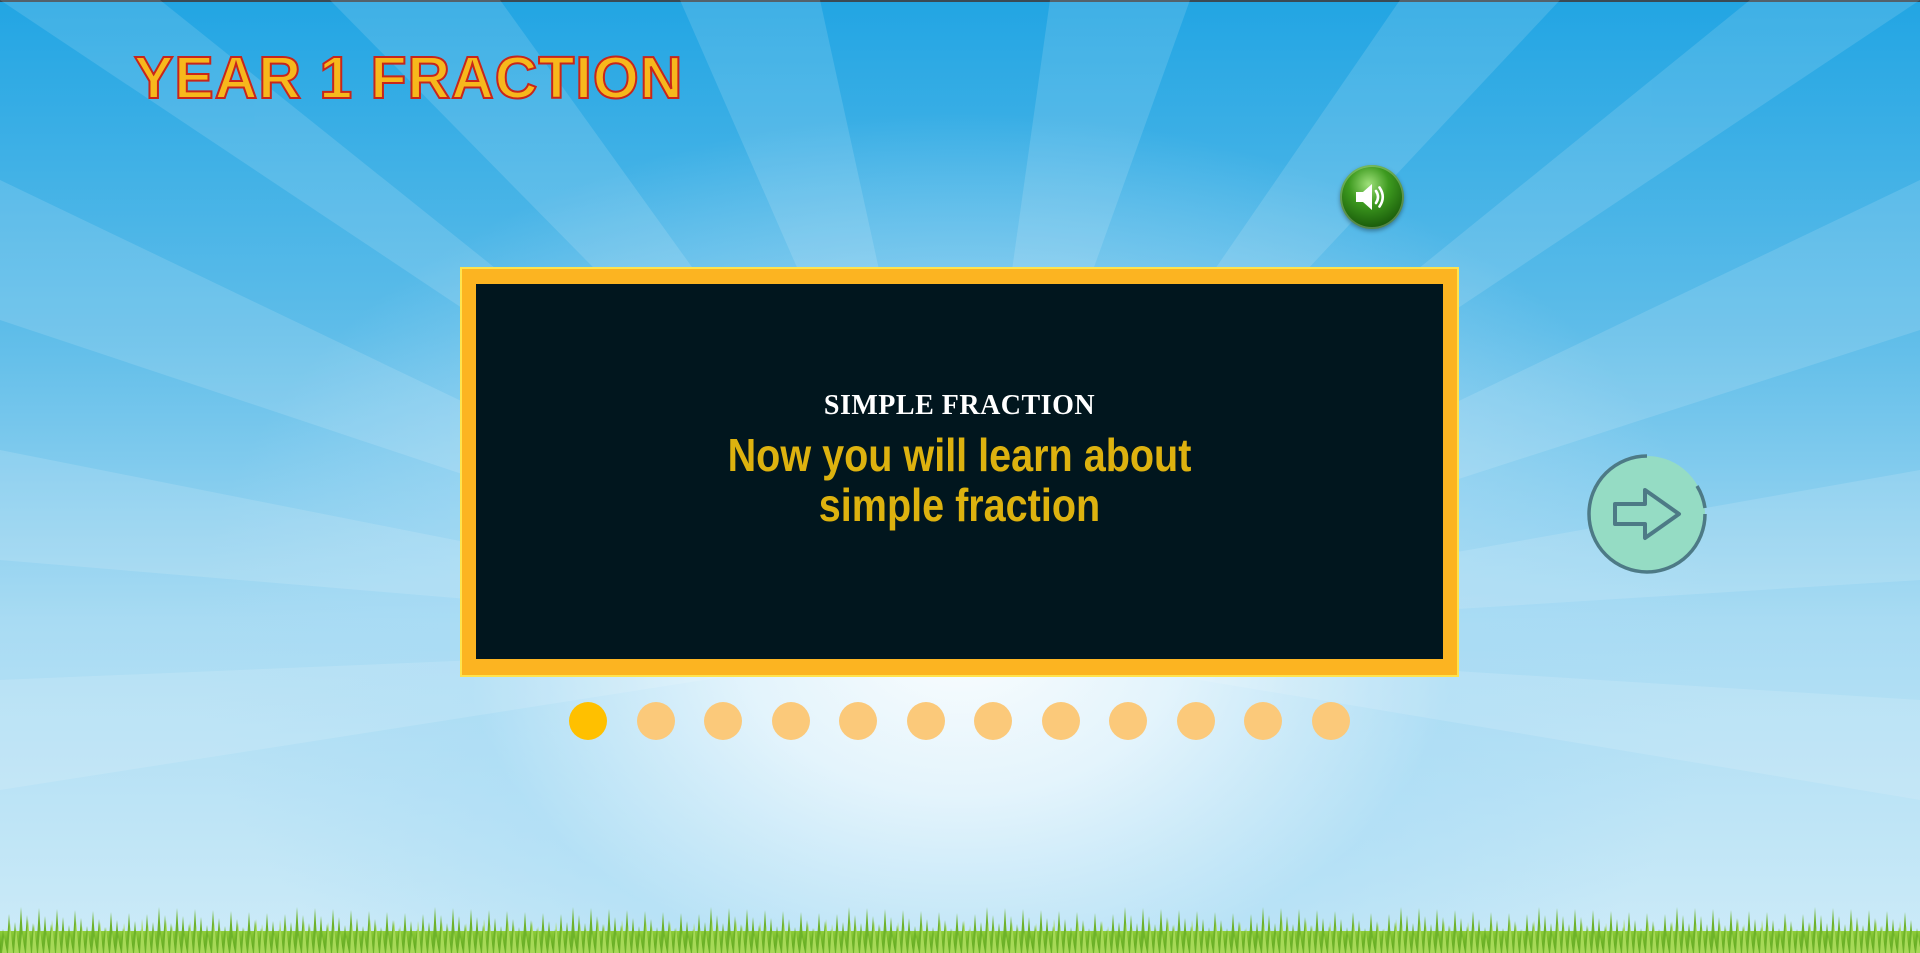 Image resolution: width=1920 pixels, height=953 pixels. What do you see at coordinates (408, 78) in the screenshot?
I see `page-title: YEAR 1 FRACTION` at bounding box center [408, 78].